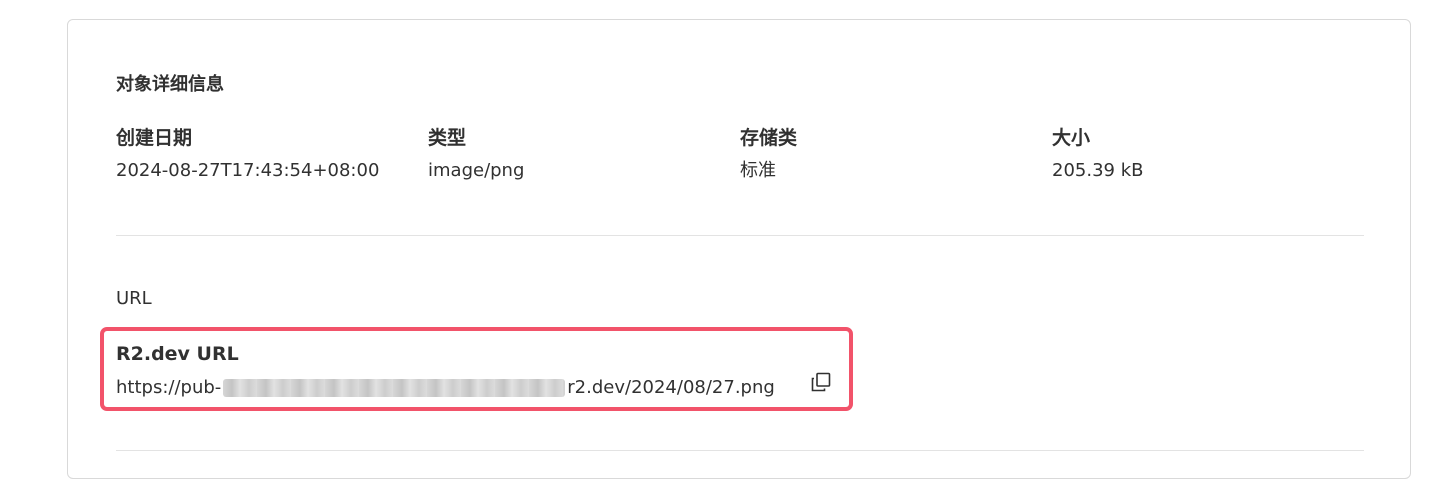 Image resolution: width=1443 pixels, height=479 pixels. Describe the element at coordinates (248, 170) in the screenshot. I see `created-date-value: 2024-08-27T17:43:54+08:00` at that location.